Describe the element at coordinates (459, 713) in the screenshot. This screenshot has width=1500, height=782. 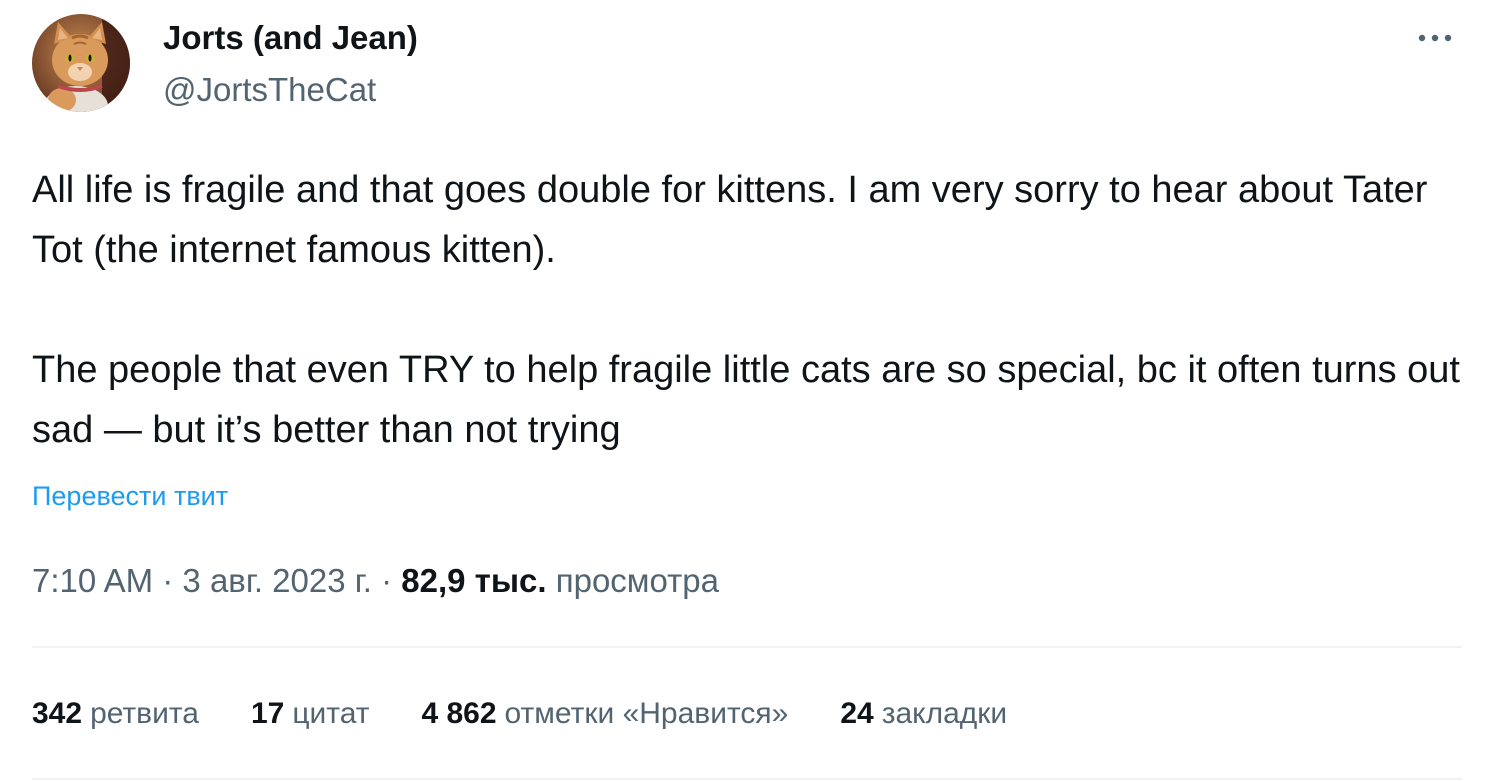
I see `likes-count: 4 862` at that location.